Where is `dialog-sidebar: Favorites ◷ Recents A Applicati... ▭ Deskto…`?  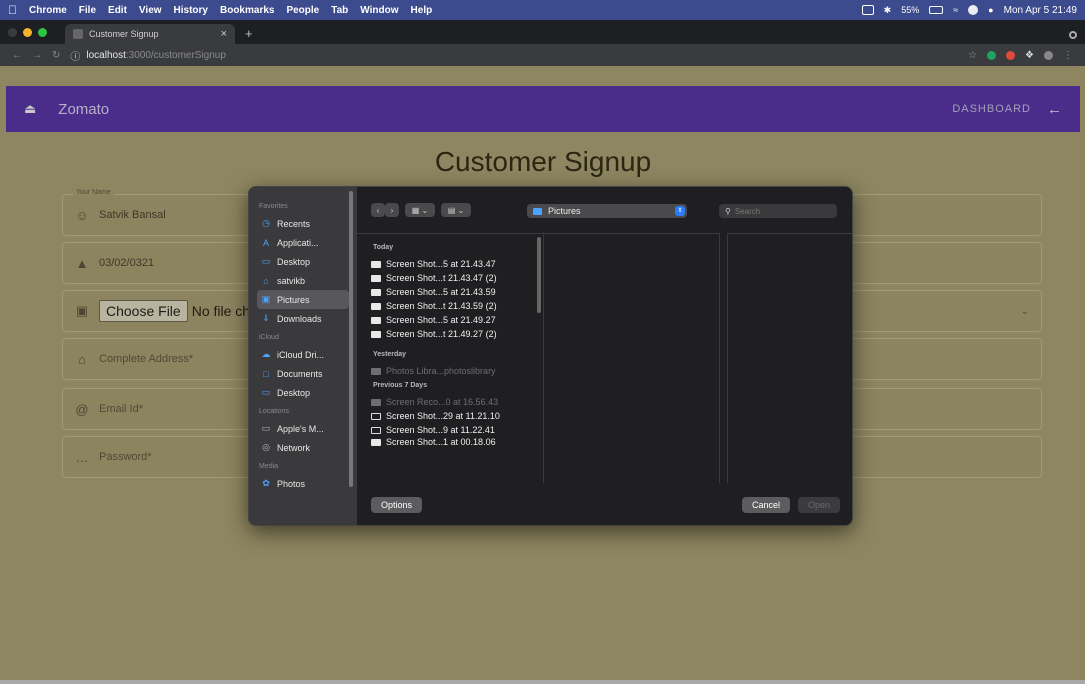
dialog-sidebar: Favorites ◷ Recents A Applicati... ▭ Deskto… is located at coordinates (303, 356).